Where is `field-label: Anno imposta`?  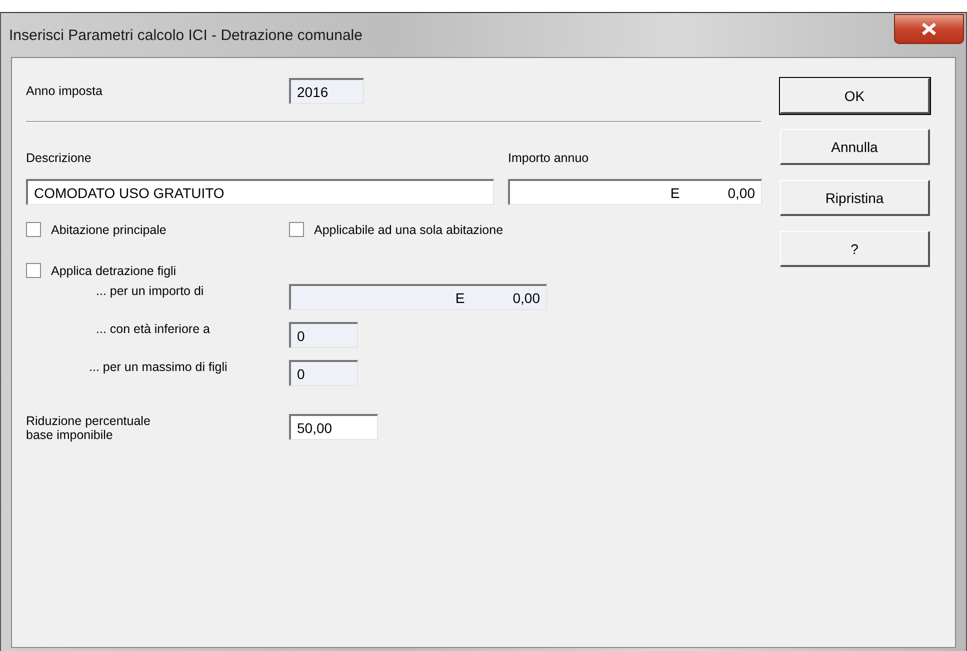 field-label: Anno imposta is located at coordinates (65, 91).